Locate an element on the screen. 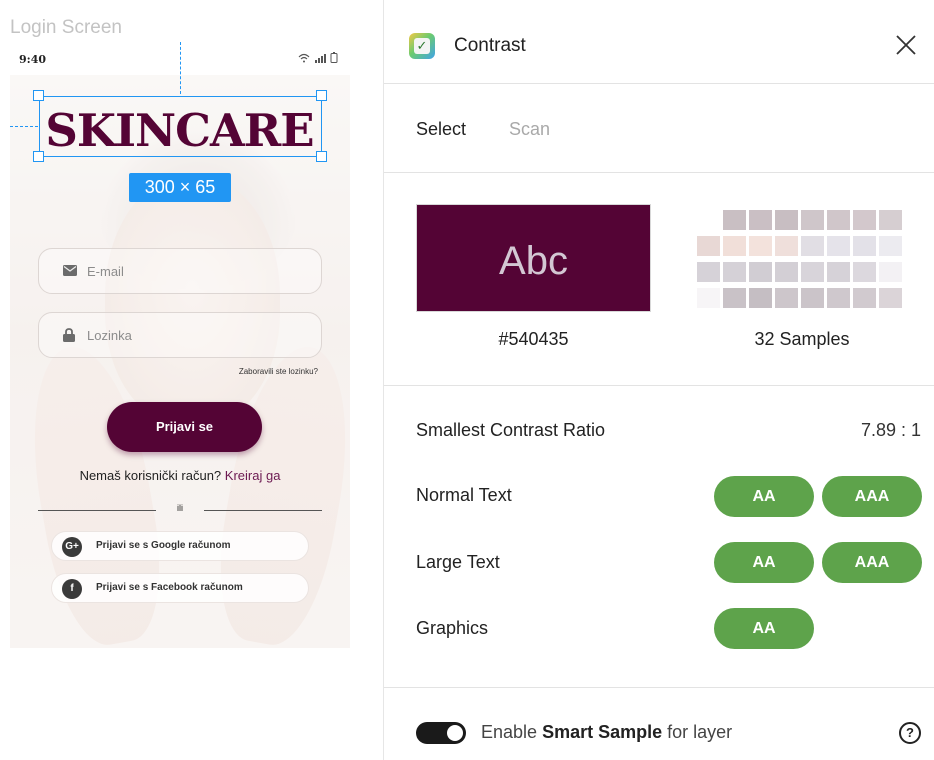 This screenshot has width=934, height=760. or-divider: ili is located at coordinates (180, 510).